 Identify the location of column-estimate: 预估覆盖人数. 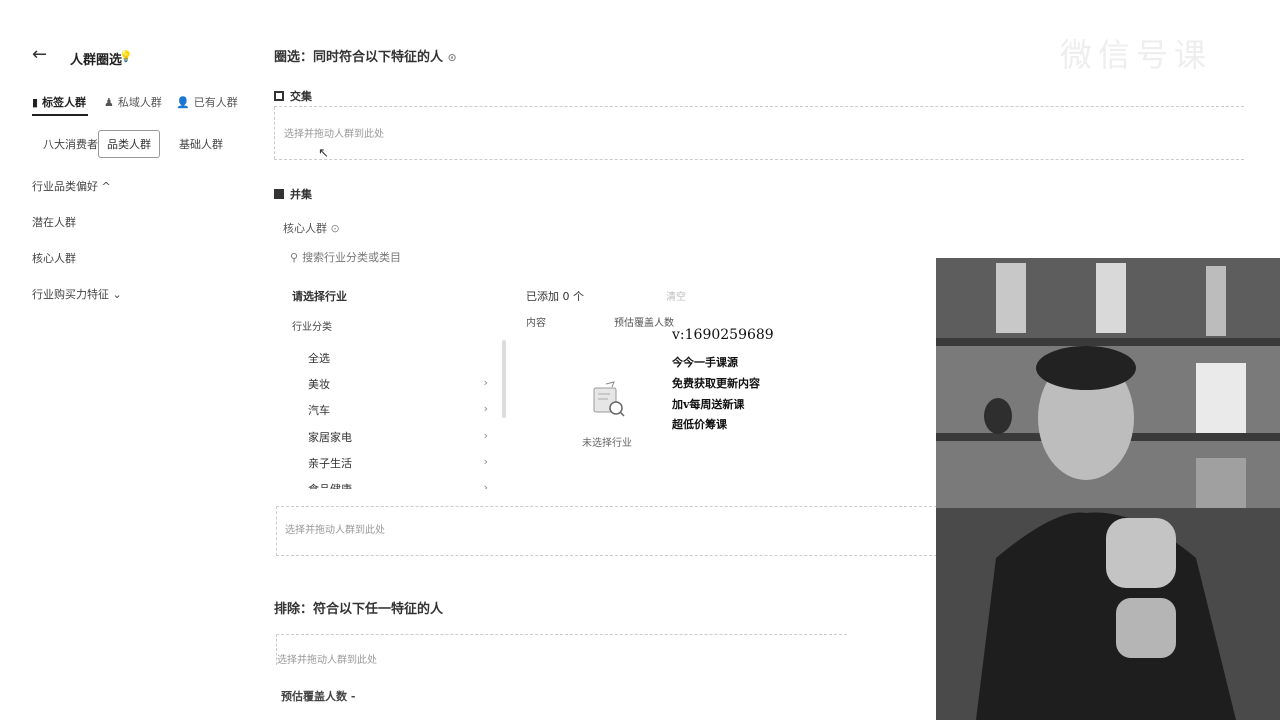
(644, 323).